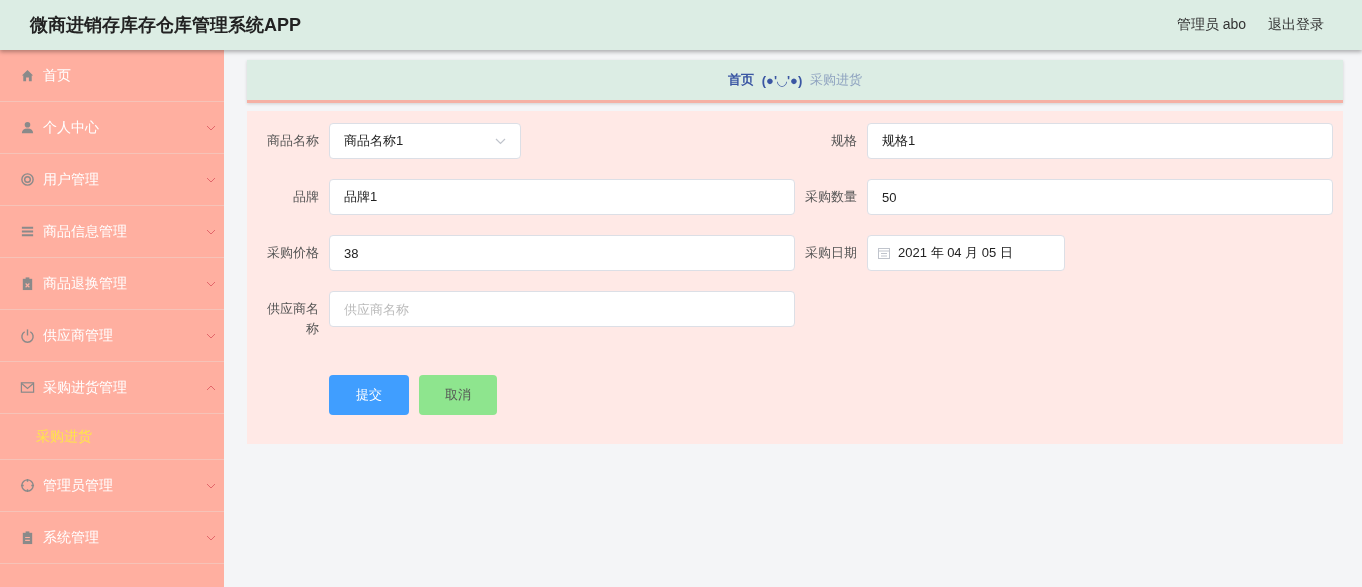 The width and height of the screenshot is (1362, 587). What do you see at coordinates (112, 388) in the screenshot?
I see `sidebar-item: 采购进货管理` at bounding box center [112, 388].